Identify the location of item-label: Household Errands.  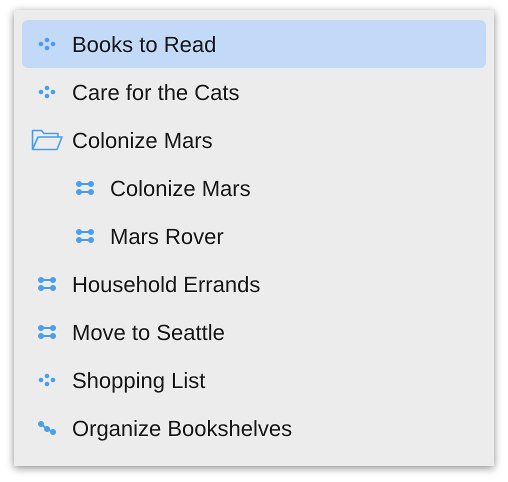
(166, 284).